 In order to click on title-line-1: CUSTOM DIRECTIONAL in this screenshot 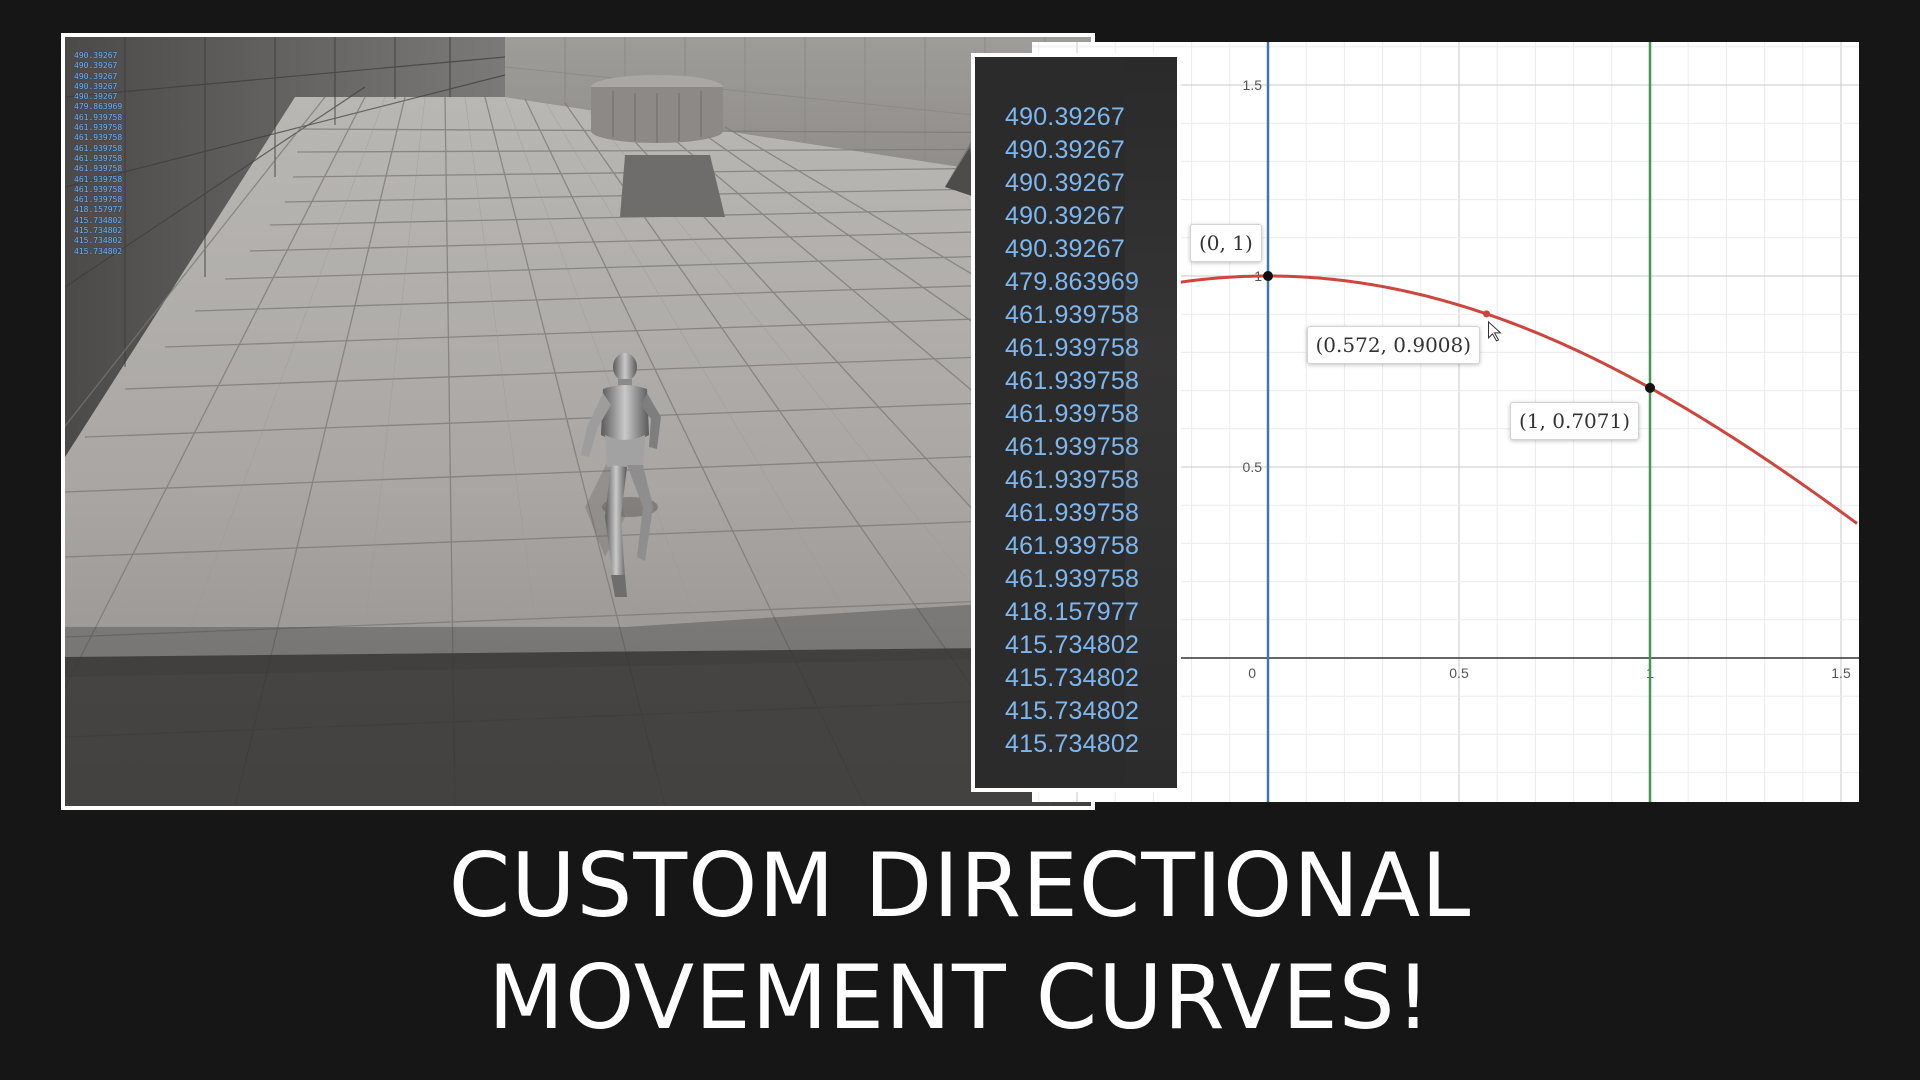, I will do `click(960, 885)`.